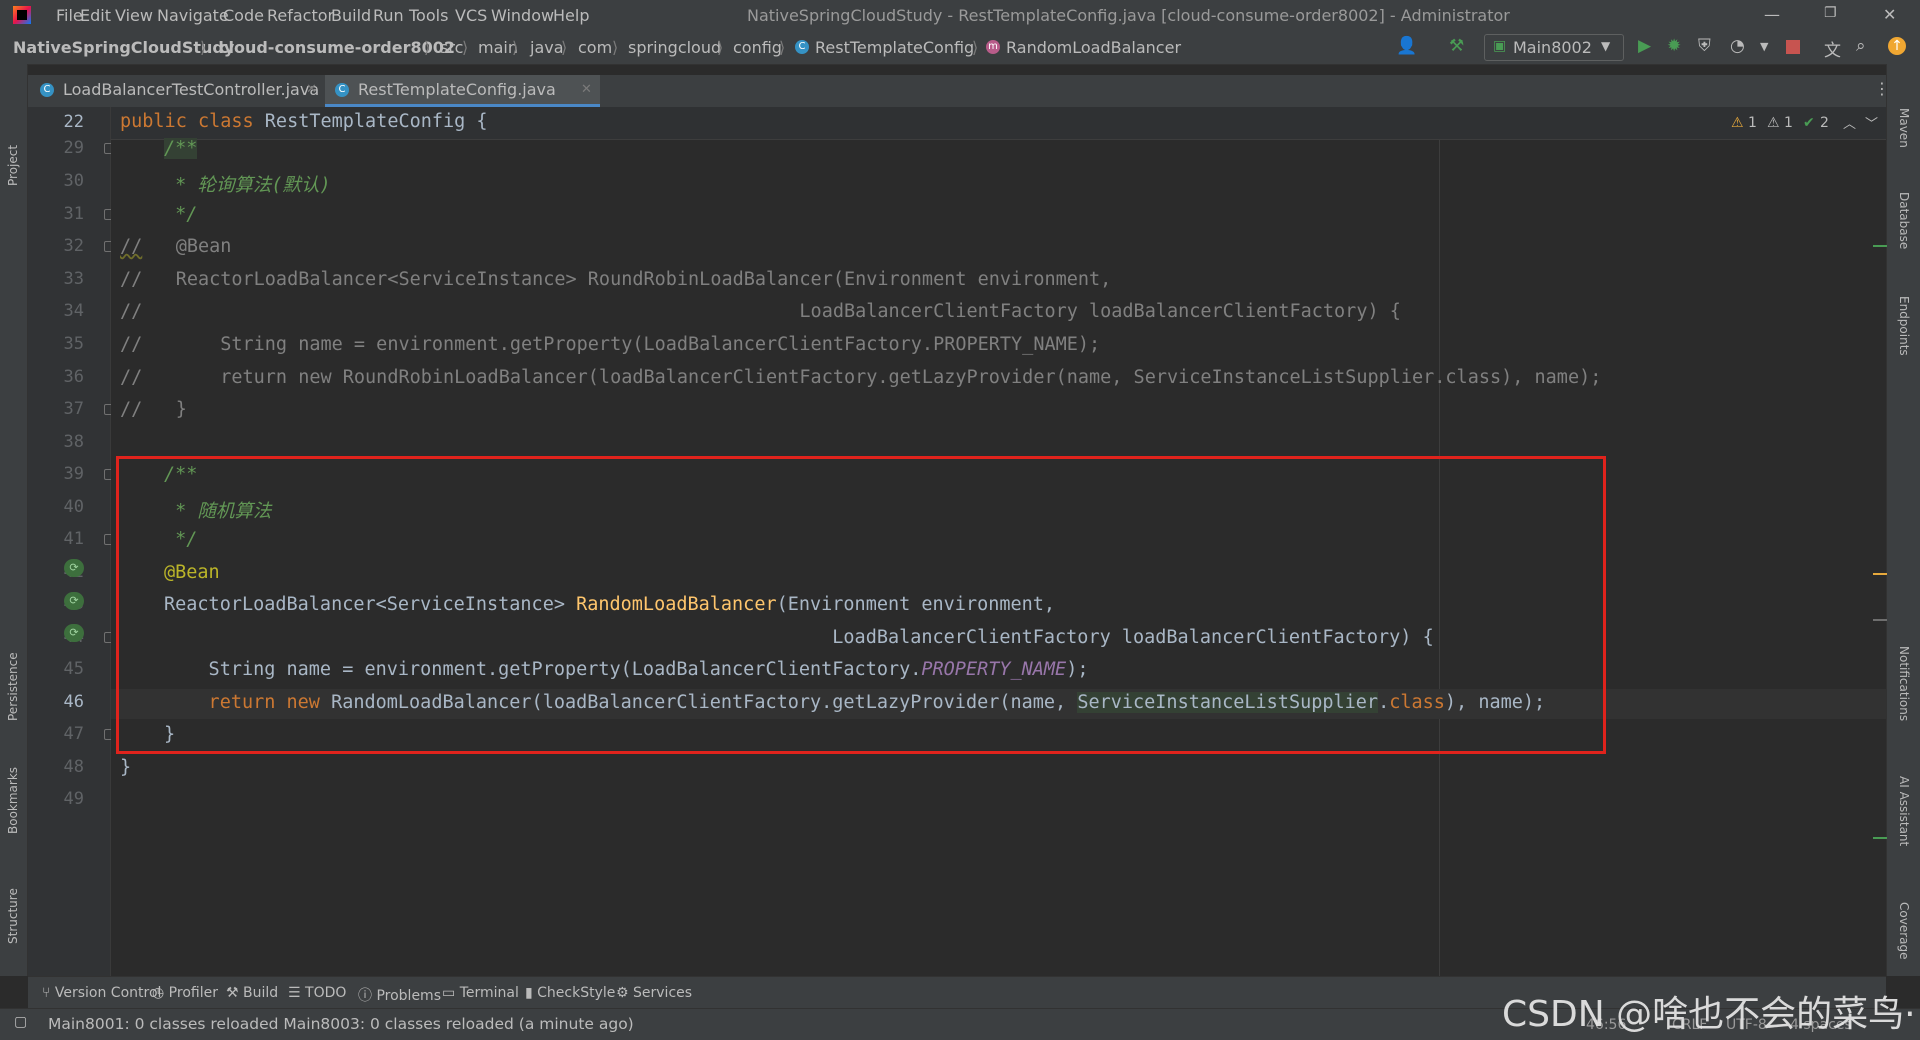 The width and height of the screenshot is (1920, 1040). I want to click on code-line-32: // @Bean, so click(176, 246).